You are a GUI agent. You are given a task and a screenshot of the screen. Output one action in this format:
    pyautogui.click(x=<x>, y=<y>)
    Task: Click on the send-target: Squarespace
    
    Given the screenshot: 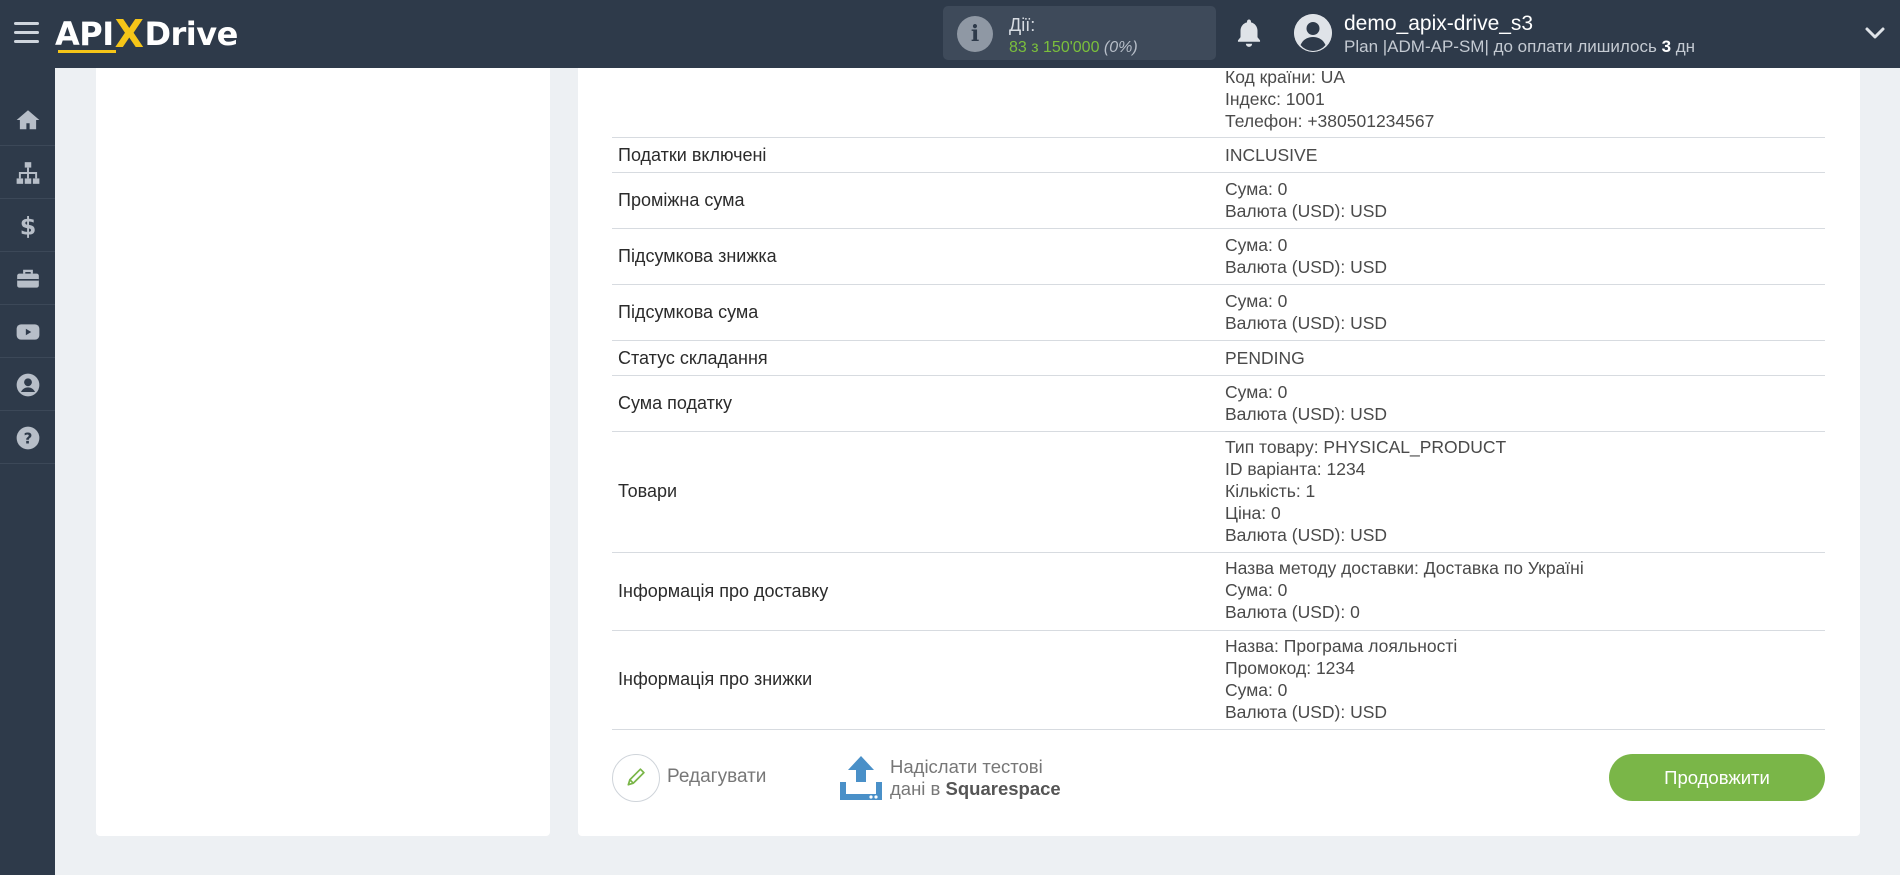 What is the action you would take?
    pyautogui.click(x=1003, y=788)
    